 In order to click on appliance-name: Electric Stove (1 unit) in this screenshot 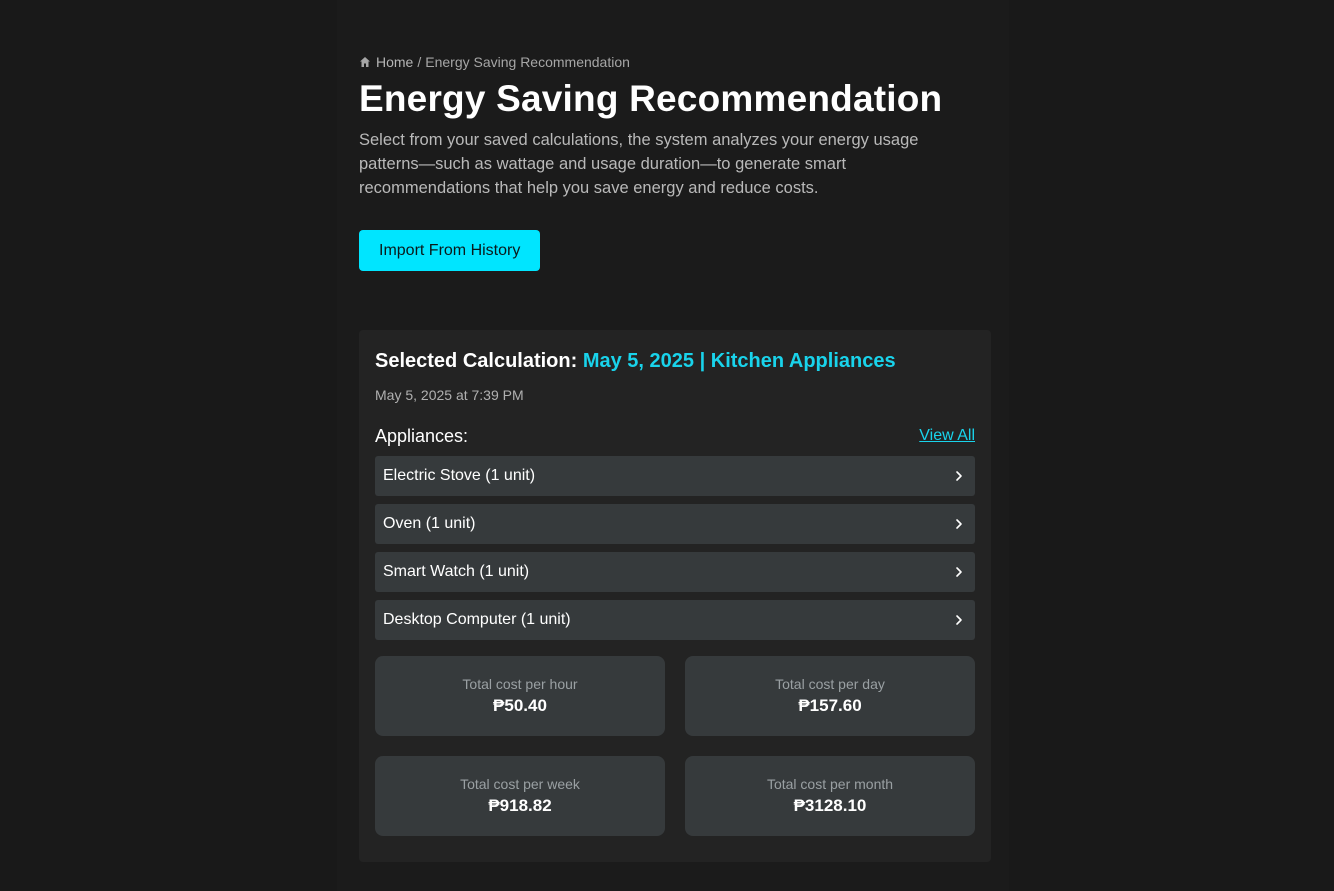, I will do `click(459, 475)`.